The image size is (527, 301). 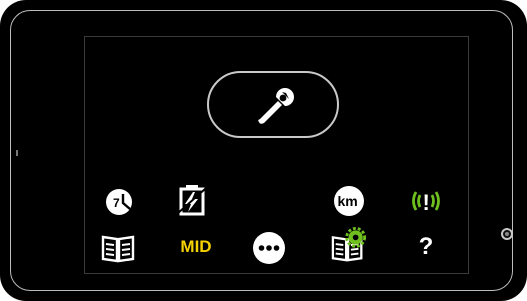 I want to click on settings-button, so click(x=273, y=104).